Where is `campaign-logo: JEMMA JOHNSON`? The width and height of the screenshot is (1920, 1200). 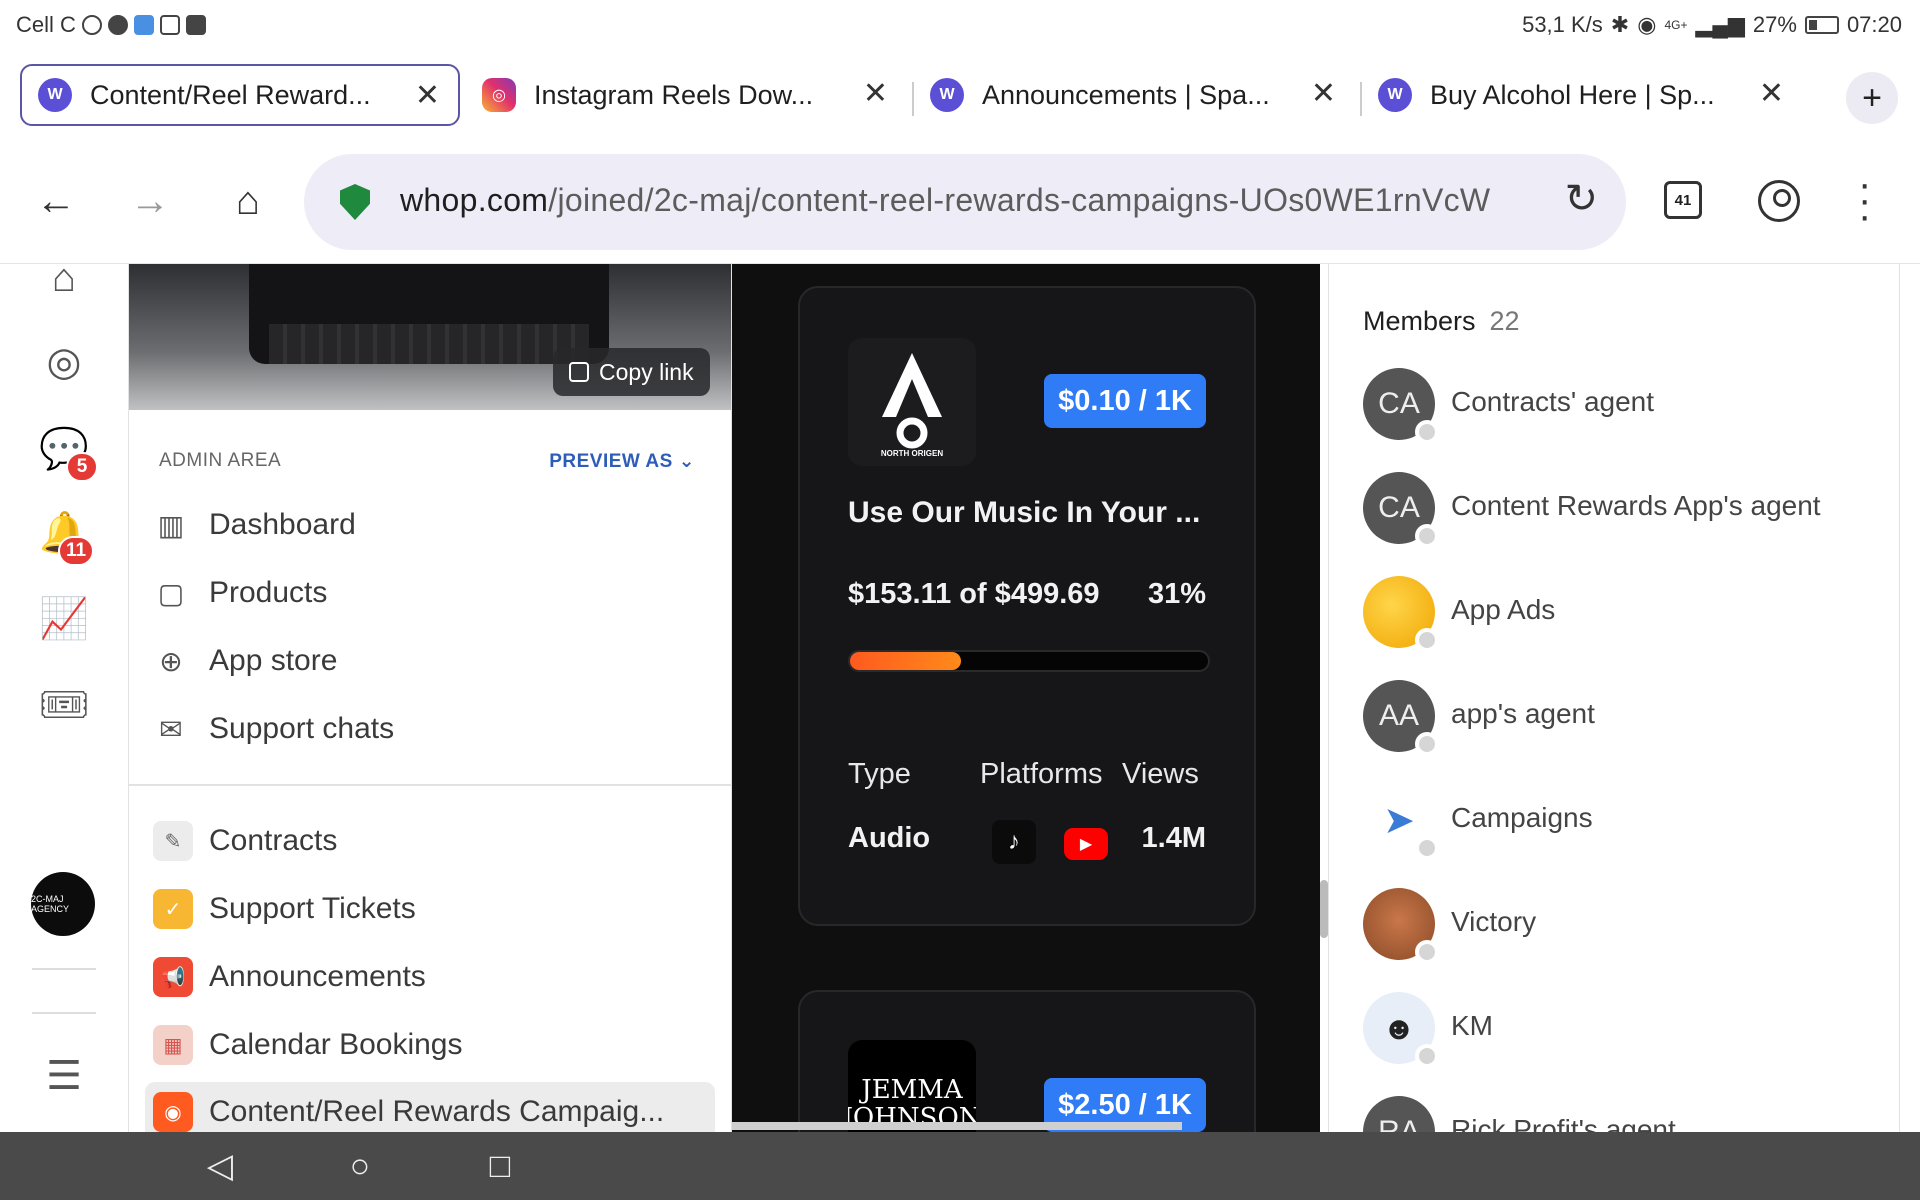
campaign-logo: JEMMA JOHNSON is located at coordinates (912, 1086).